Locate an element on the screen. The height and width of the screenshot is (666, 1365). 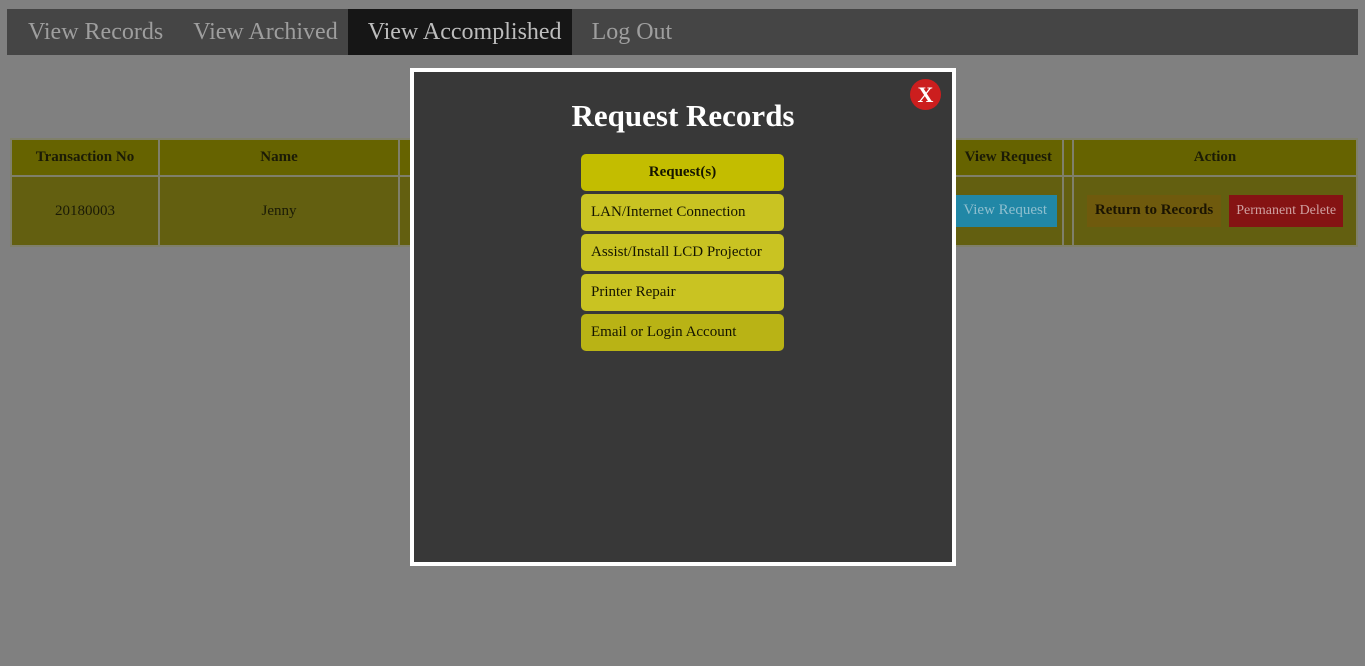
view-request-button: View Request is located at coordinates (1005, 211).